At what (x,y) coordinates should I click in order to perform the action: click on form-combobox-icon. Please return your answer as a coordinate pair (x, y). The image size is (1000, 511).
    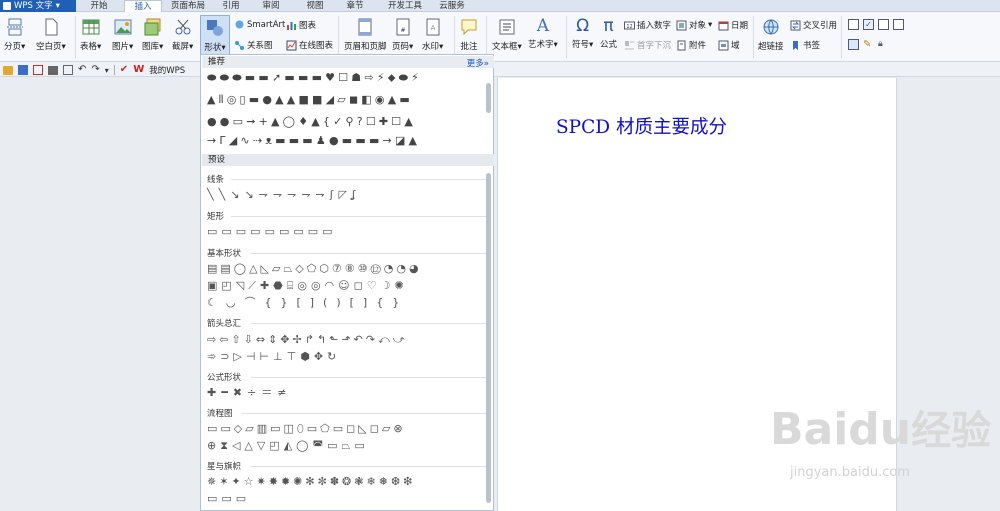
    Looking at the image, I should click on (883, 24).